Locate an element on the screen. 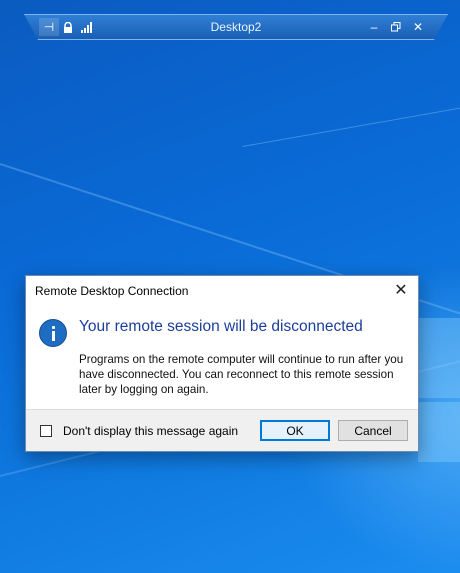  close-icon: ✕ is located at coordinates (418, 27).